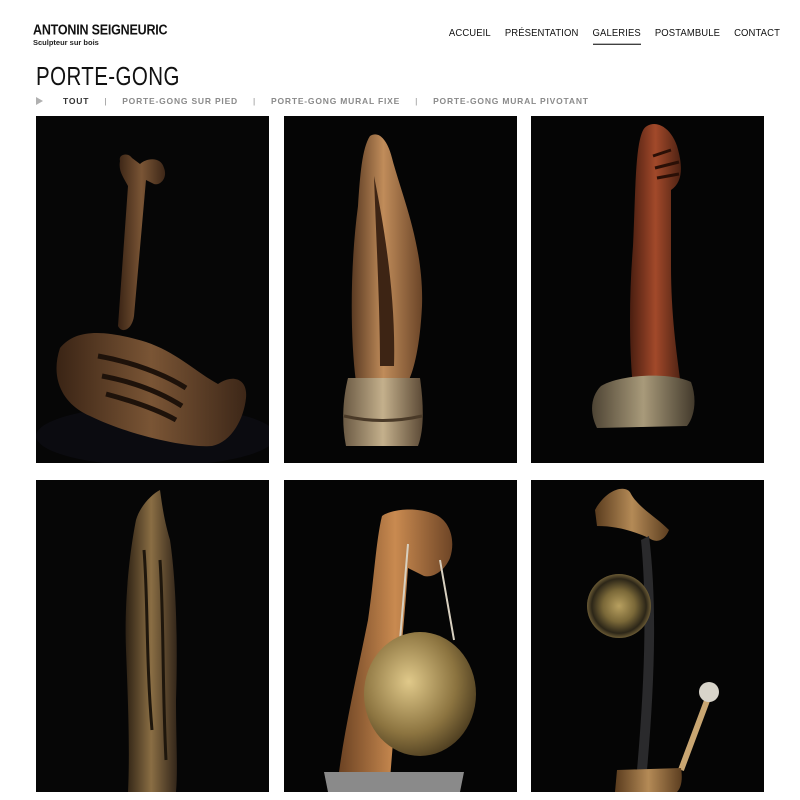 This screenshot has width=800, height=800. I want to click on nav-item-contact: CONTACT, so click(757, 36).